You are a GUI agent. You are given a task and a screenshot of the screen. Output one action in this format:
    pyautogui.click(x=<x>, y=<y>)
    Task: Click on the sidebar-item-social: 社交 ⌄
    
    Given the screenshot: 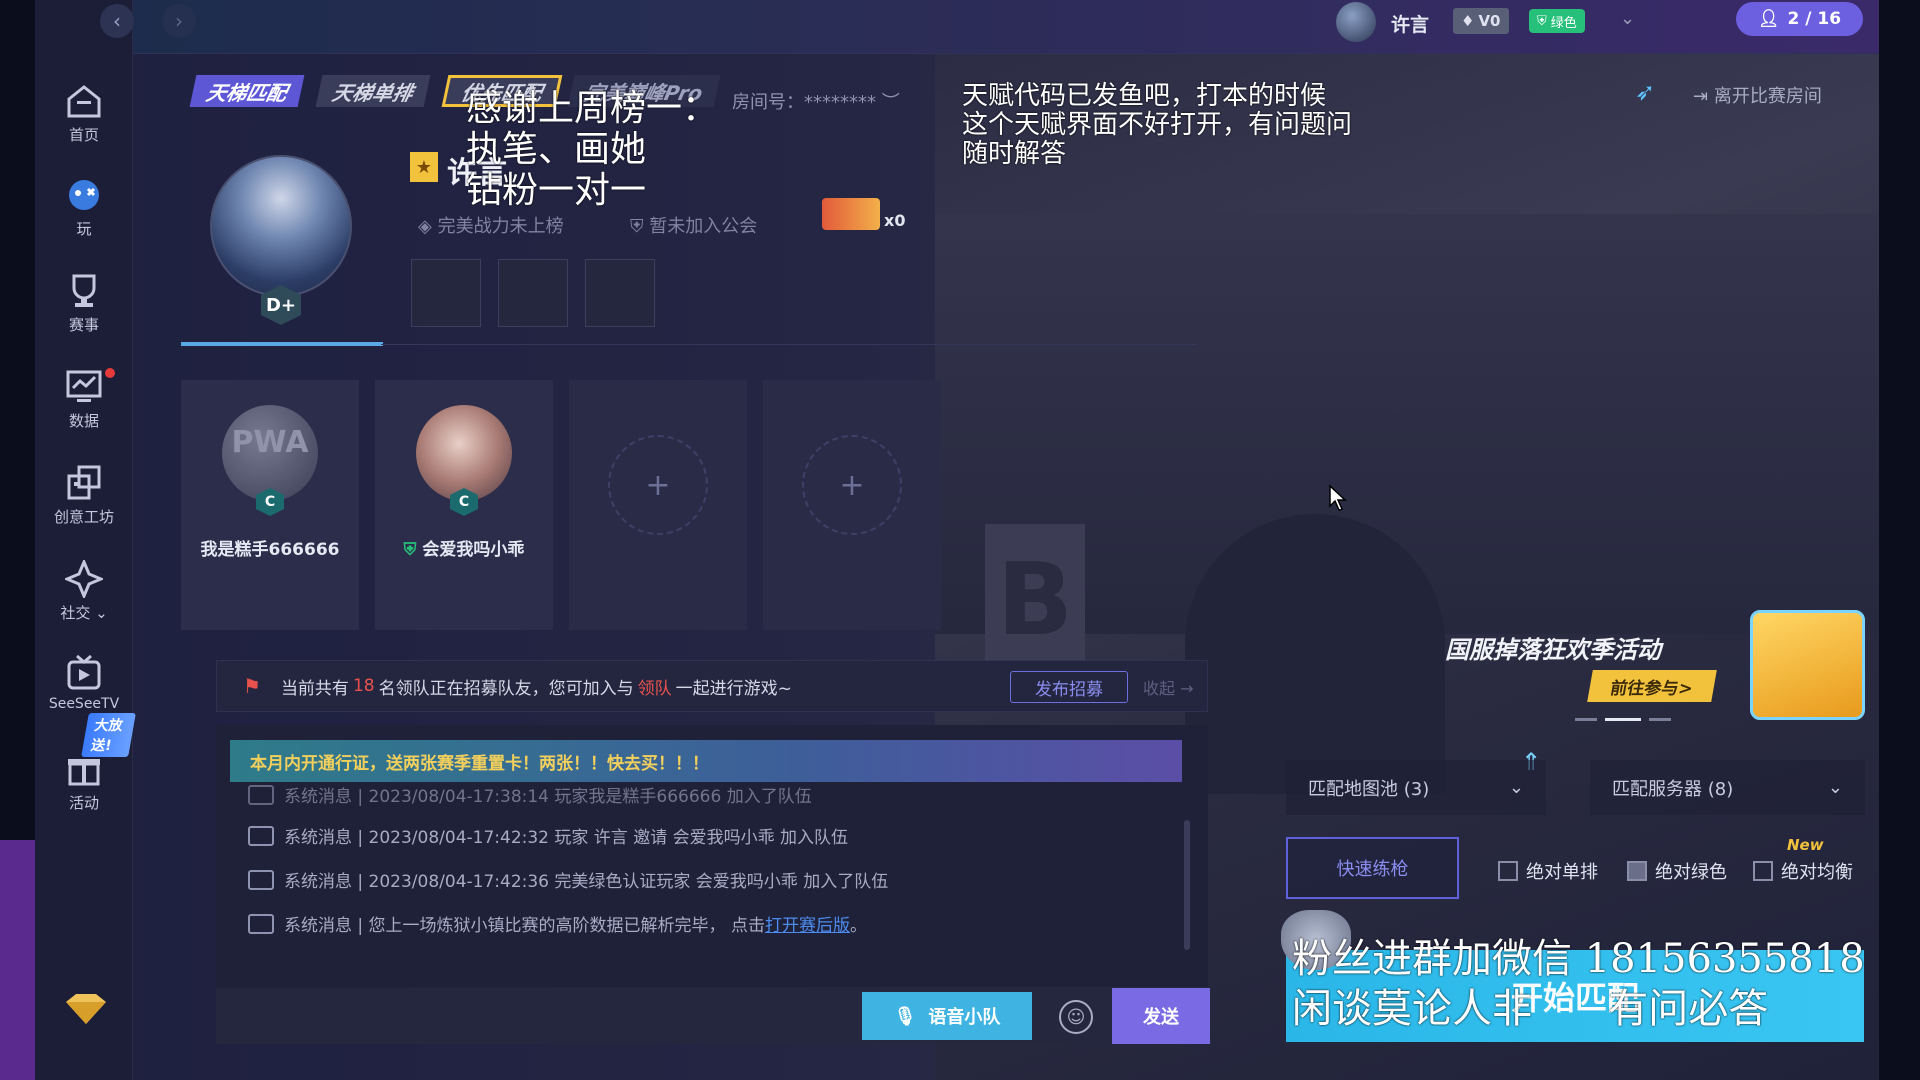 What is the action you would take?
    pyautogui.click(x=84, y=591)
    